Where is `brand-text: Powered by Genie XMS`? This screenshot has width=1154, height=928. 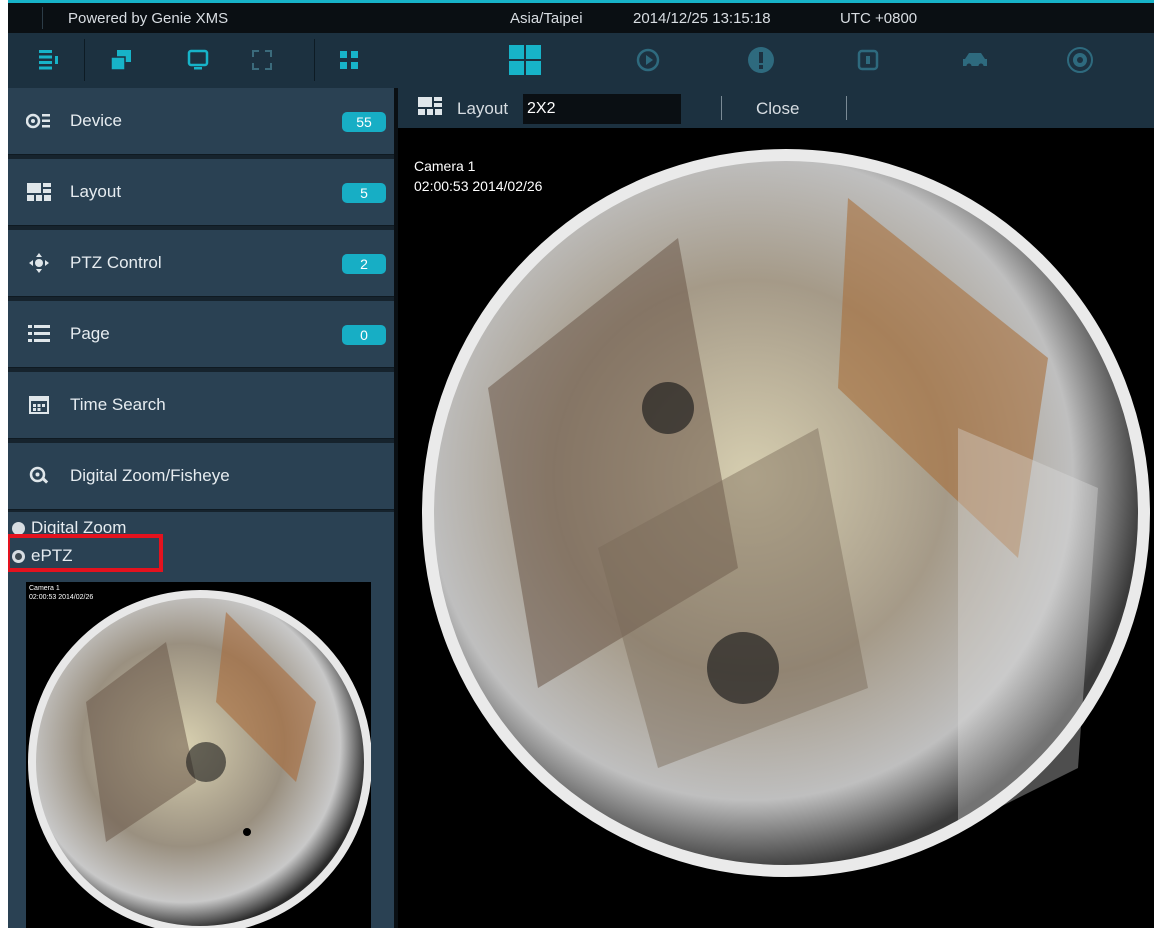 brand-text: Powered by Genie XMS is located at coordinates (148, 18).